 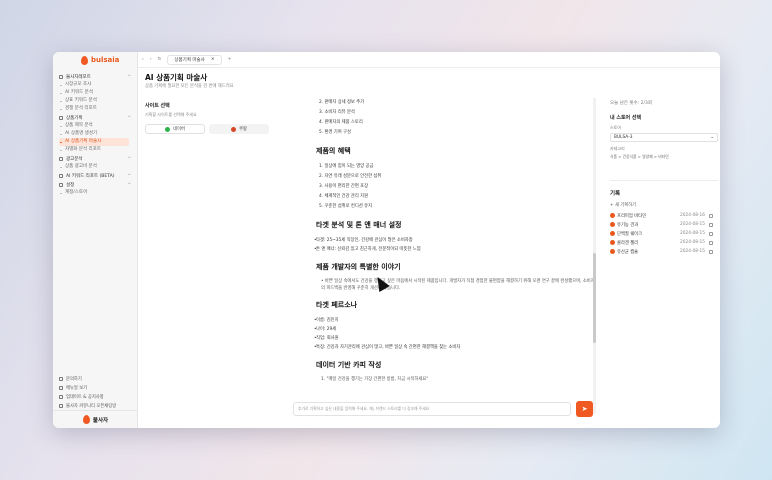 I want to click on site-option-coupang: 쿠팡, so click(x=239, y=129).